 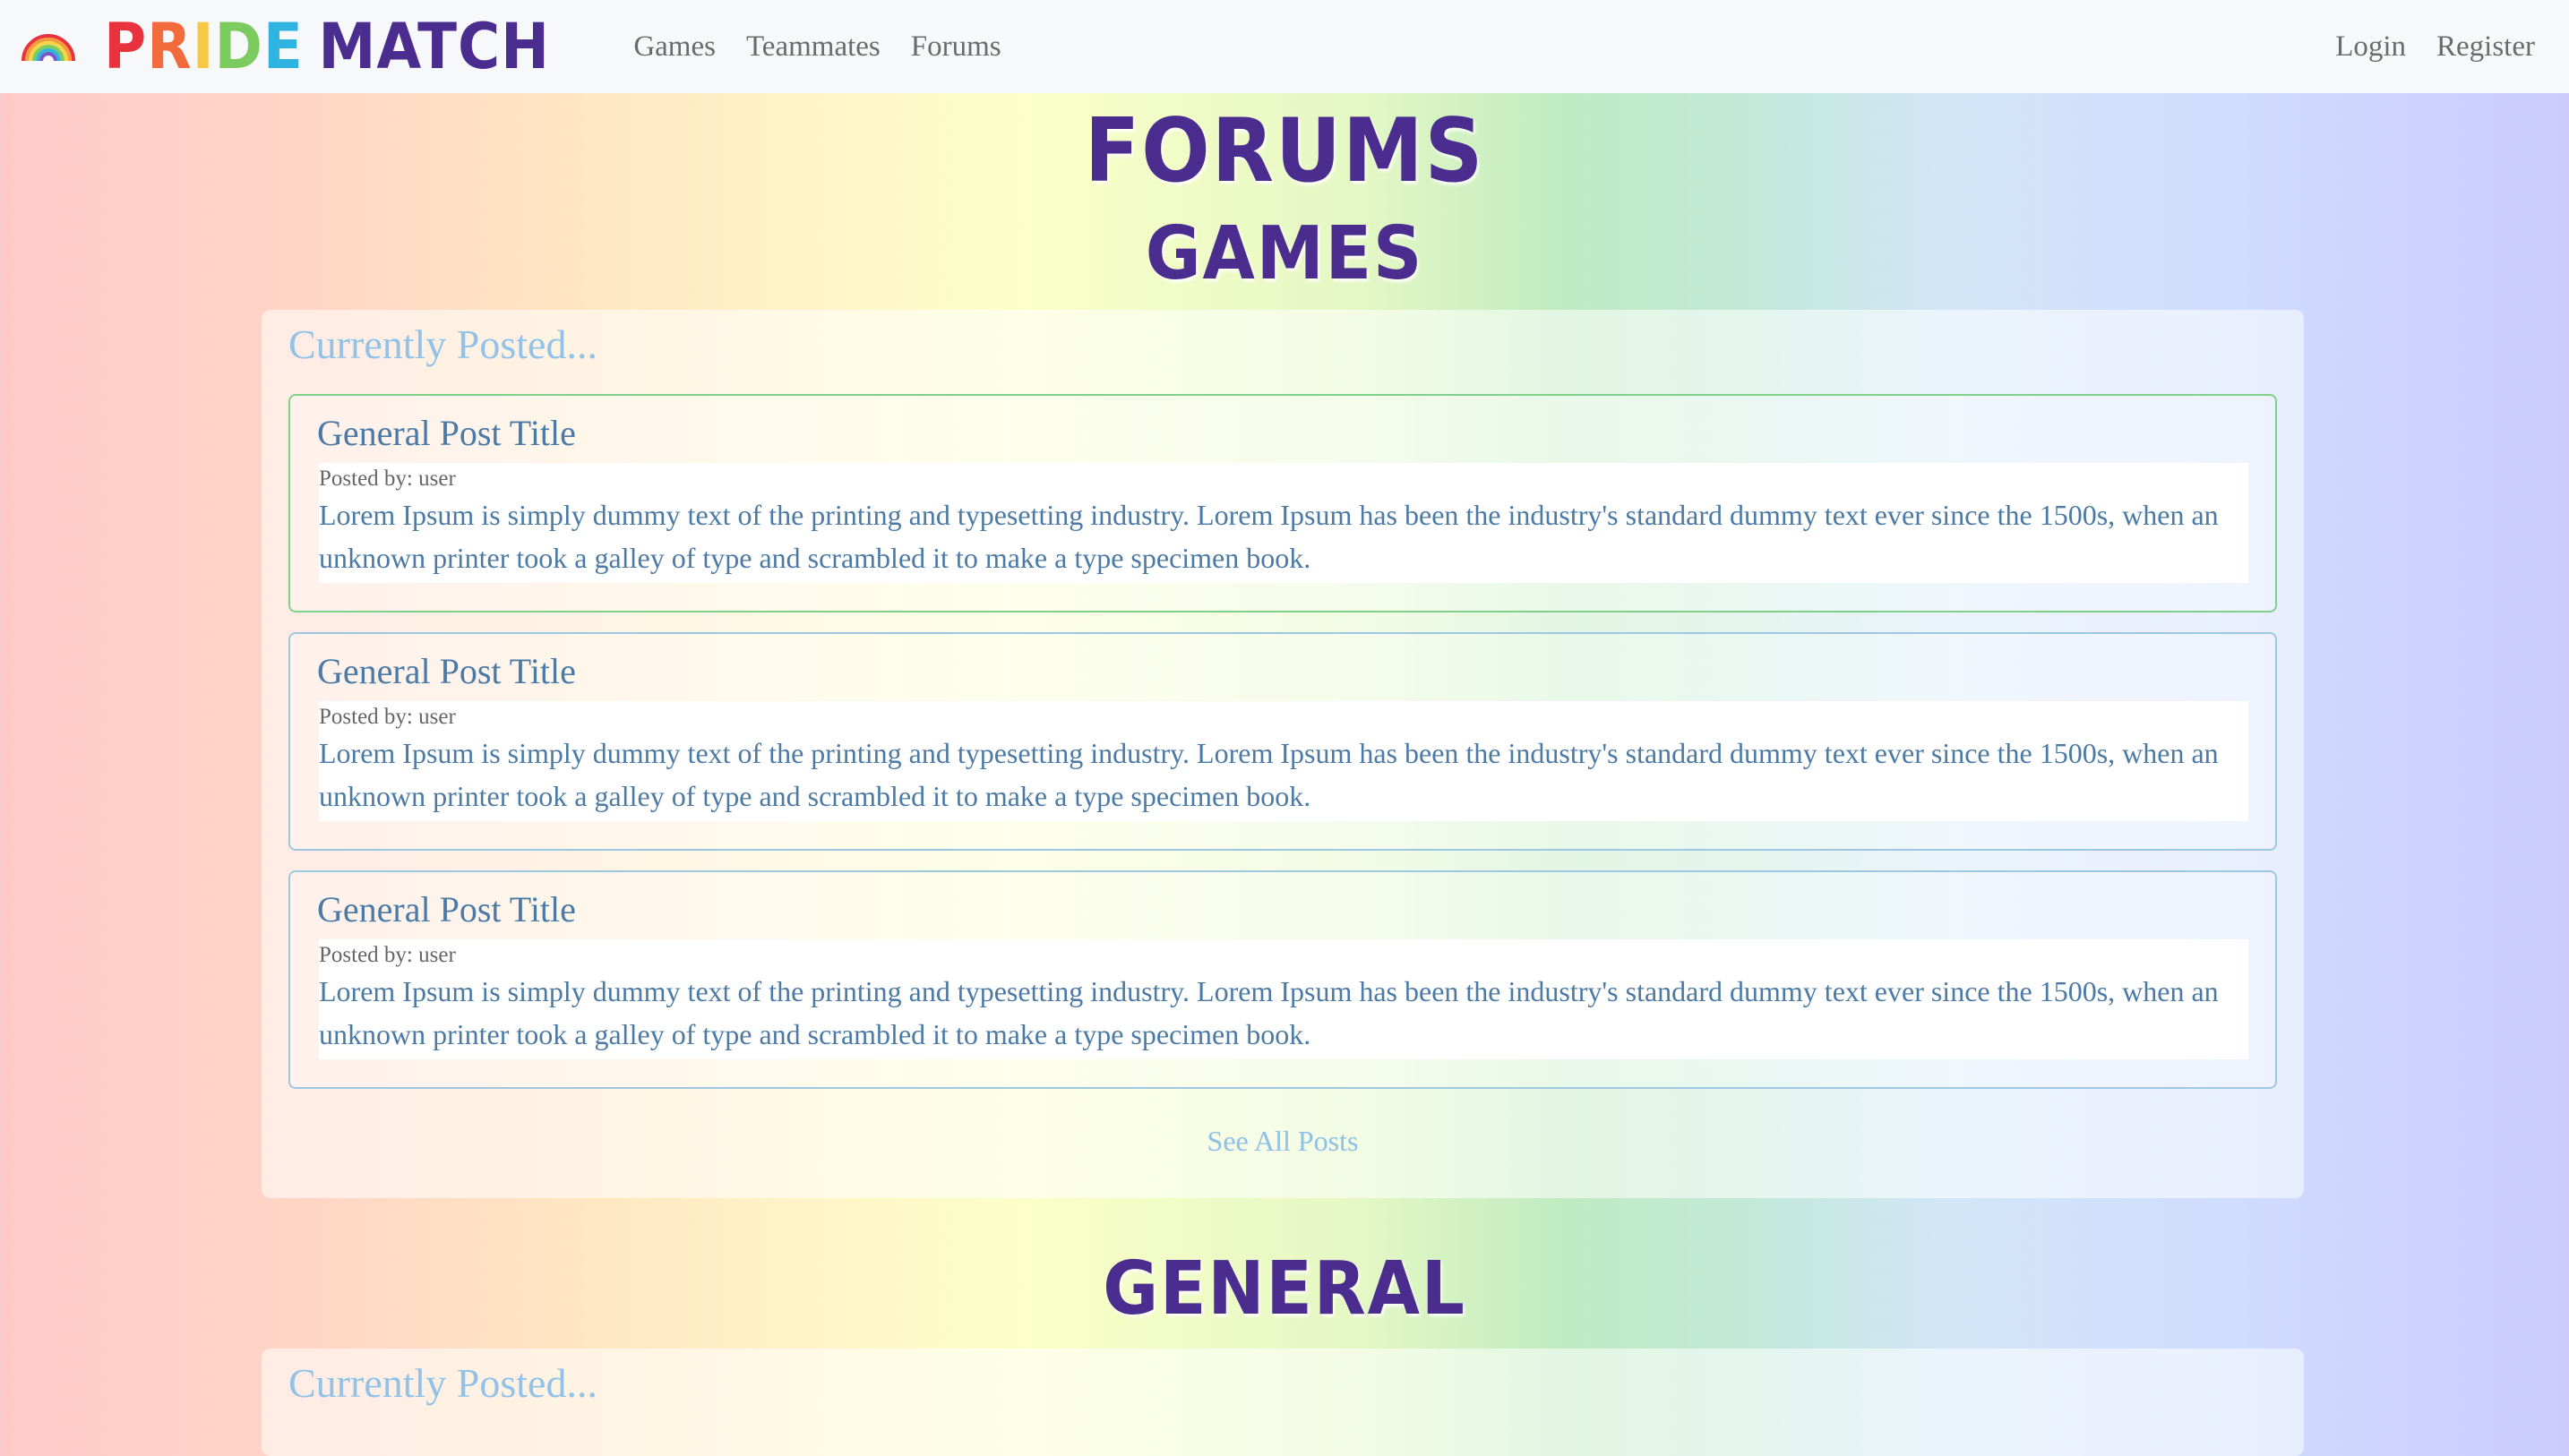 I want to click on nav-links: Games Teammates Forums, so click(x=817, y=47).